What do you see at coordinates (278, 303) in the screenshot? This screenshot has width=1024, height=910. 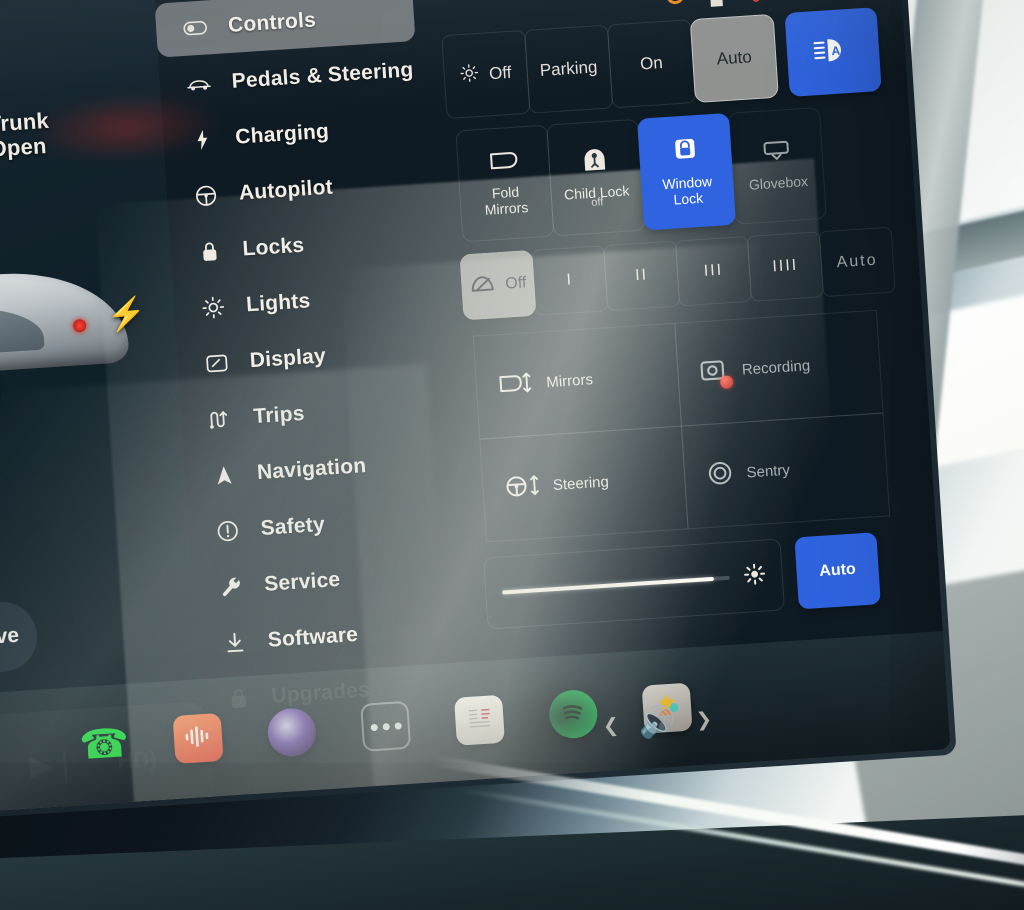 I see `sidebar-item-label: Lights` at bounding box center [278, 303].